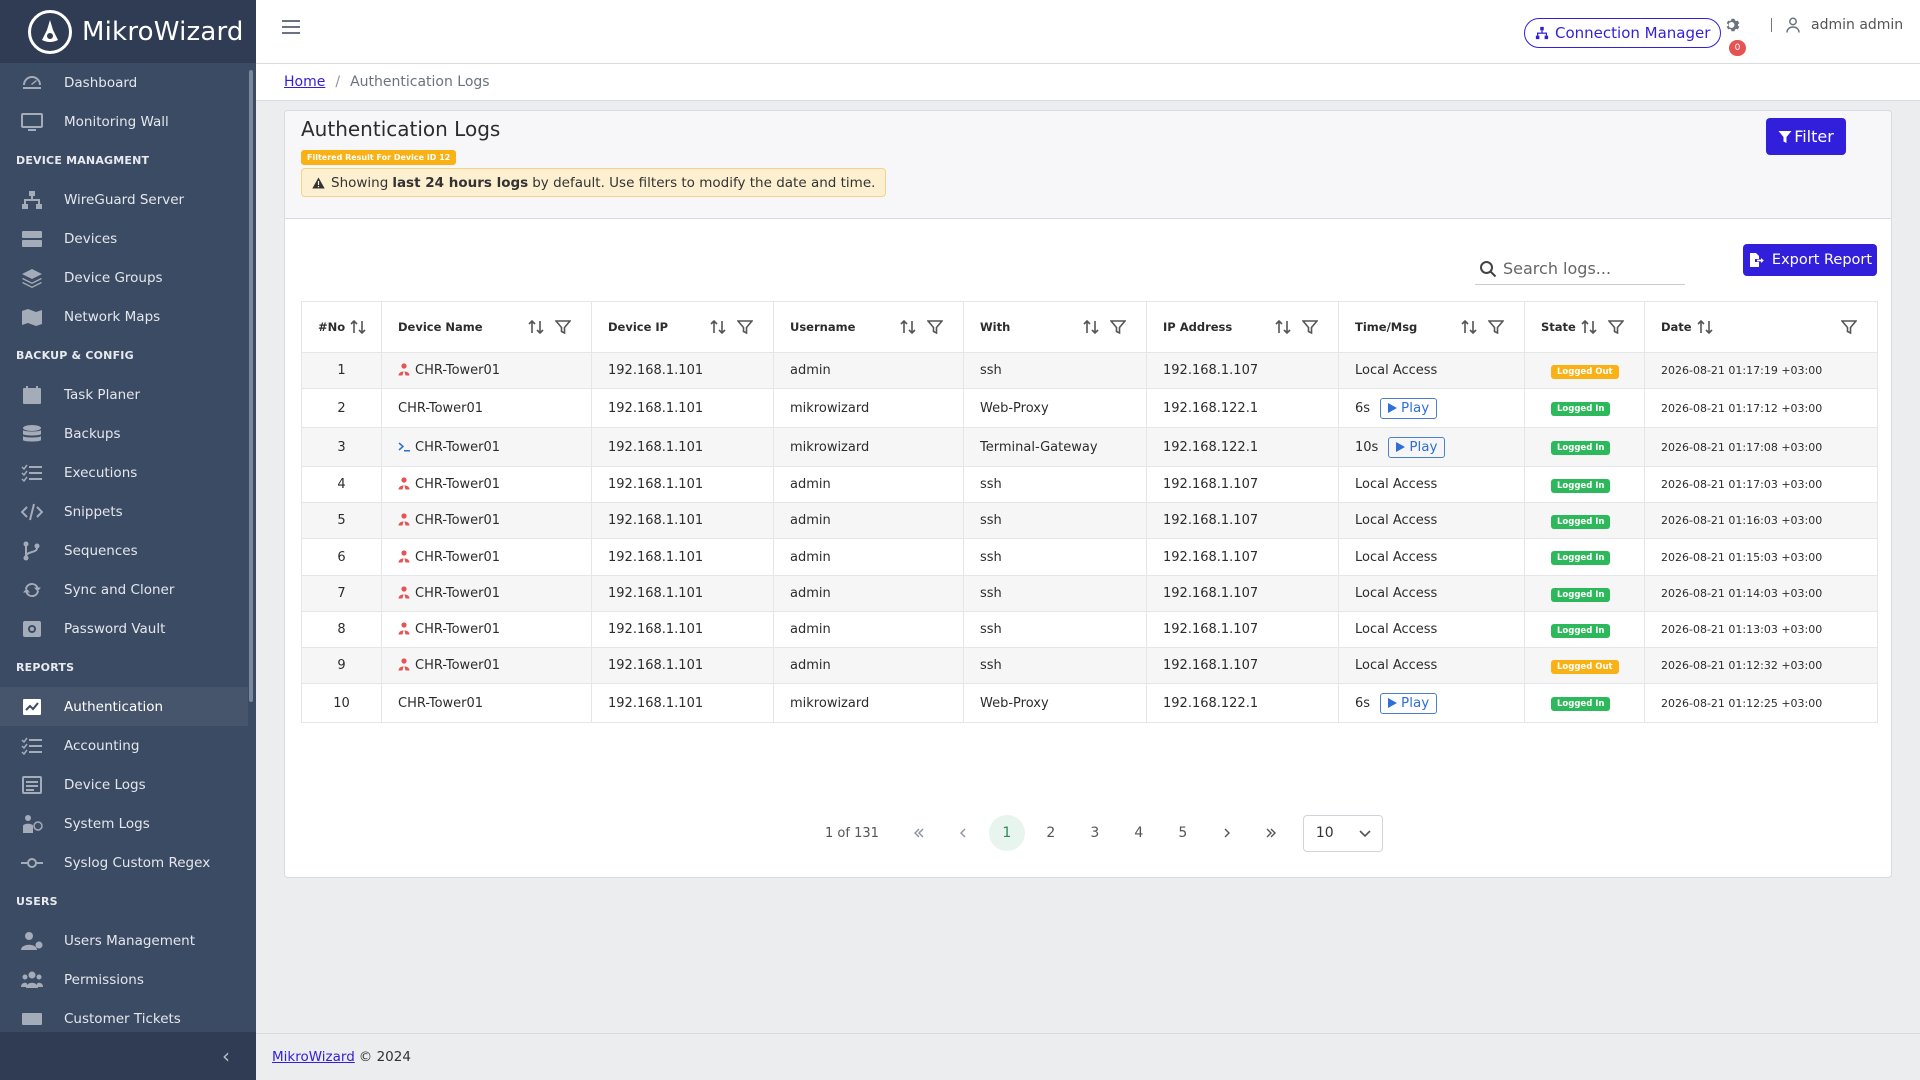 This screenshot has height=1080, width=1920. I want to click on sidebar-item-users-management: Users Management, so click(124, 940).